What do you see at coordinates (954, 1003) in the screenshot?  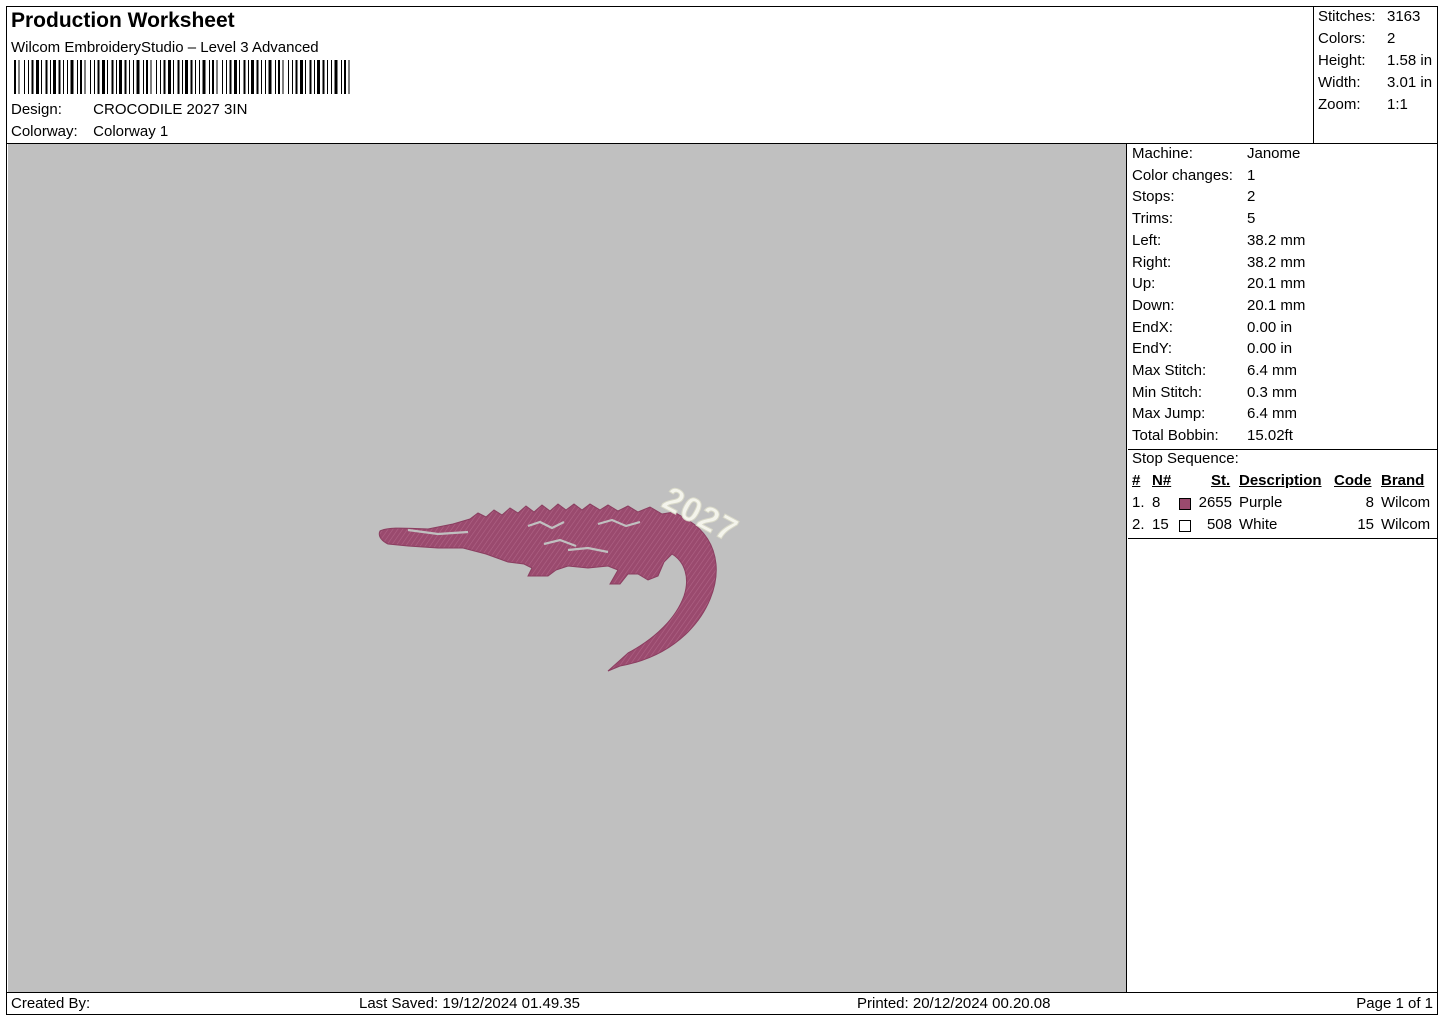 I see `printed-date: Printed: 20/12/2024 00.20.08` at bounding box center [954, 1003].